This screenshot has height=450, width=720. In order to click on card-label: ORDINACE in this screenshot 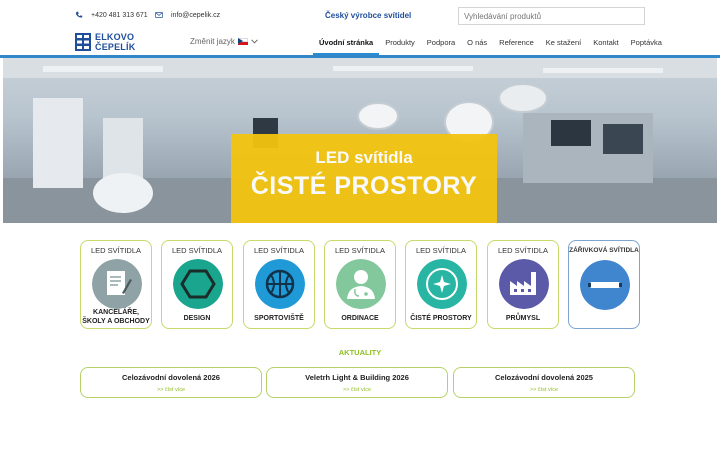, I will do `click(360, 318)`.